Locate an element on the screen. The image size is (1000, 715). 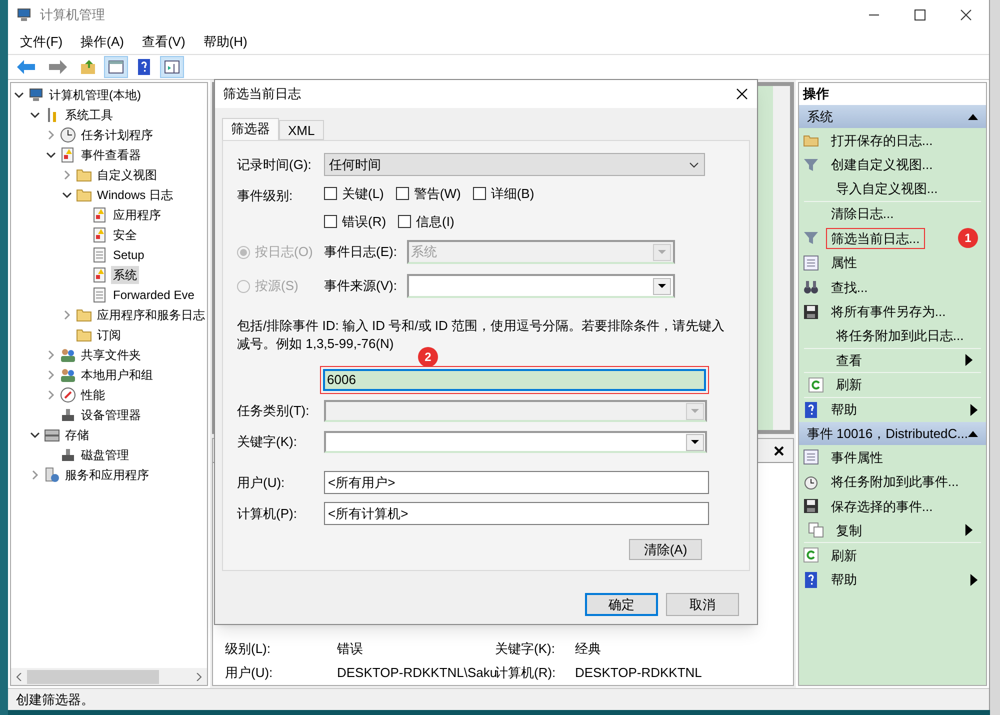
tree-item: 订阅 is located at coordinates (109, 335).